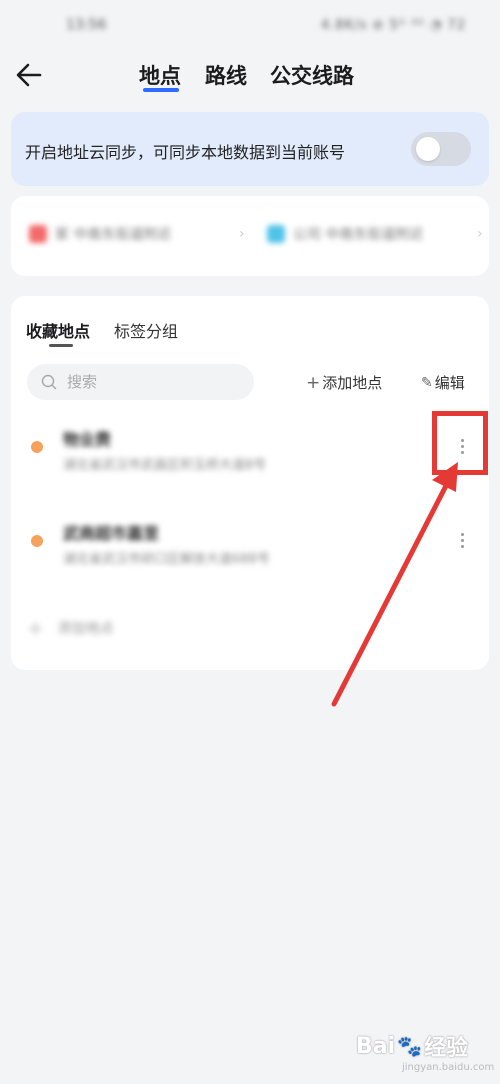 The width and height of the screenshot is (500, 1084). Describe the element at coordinates (157, 382) in the screenshot. I see `search-input` at that location.